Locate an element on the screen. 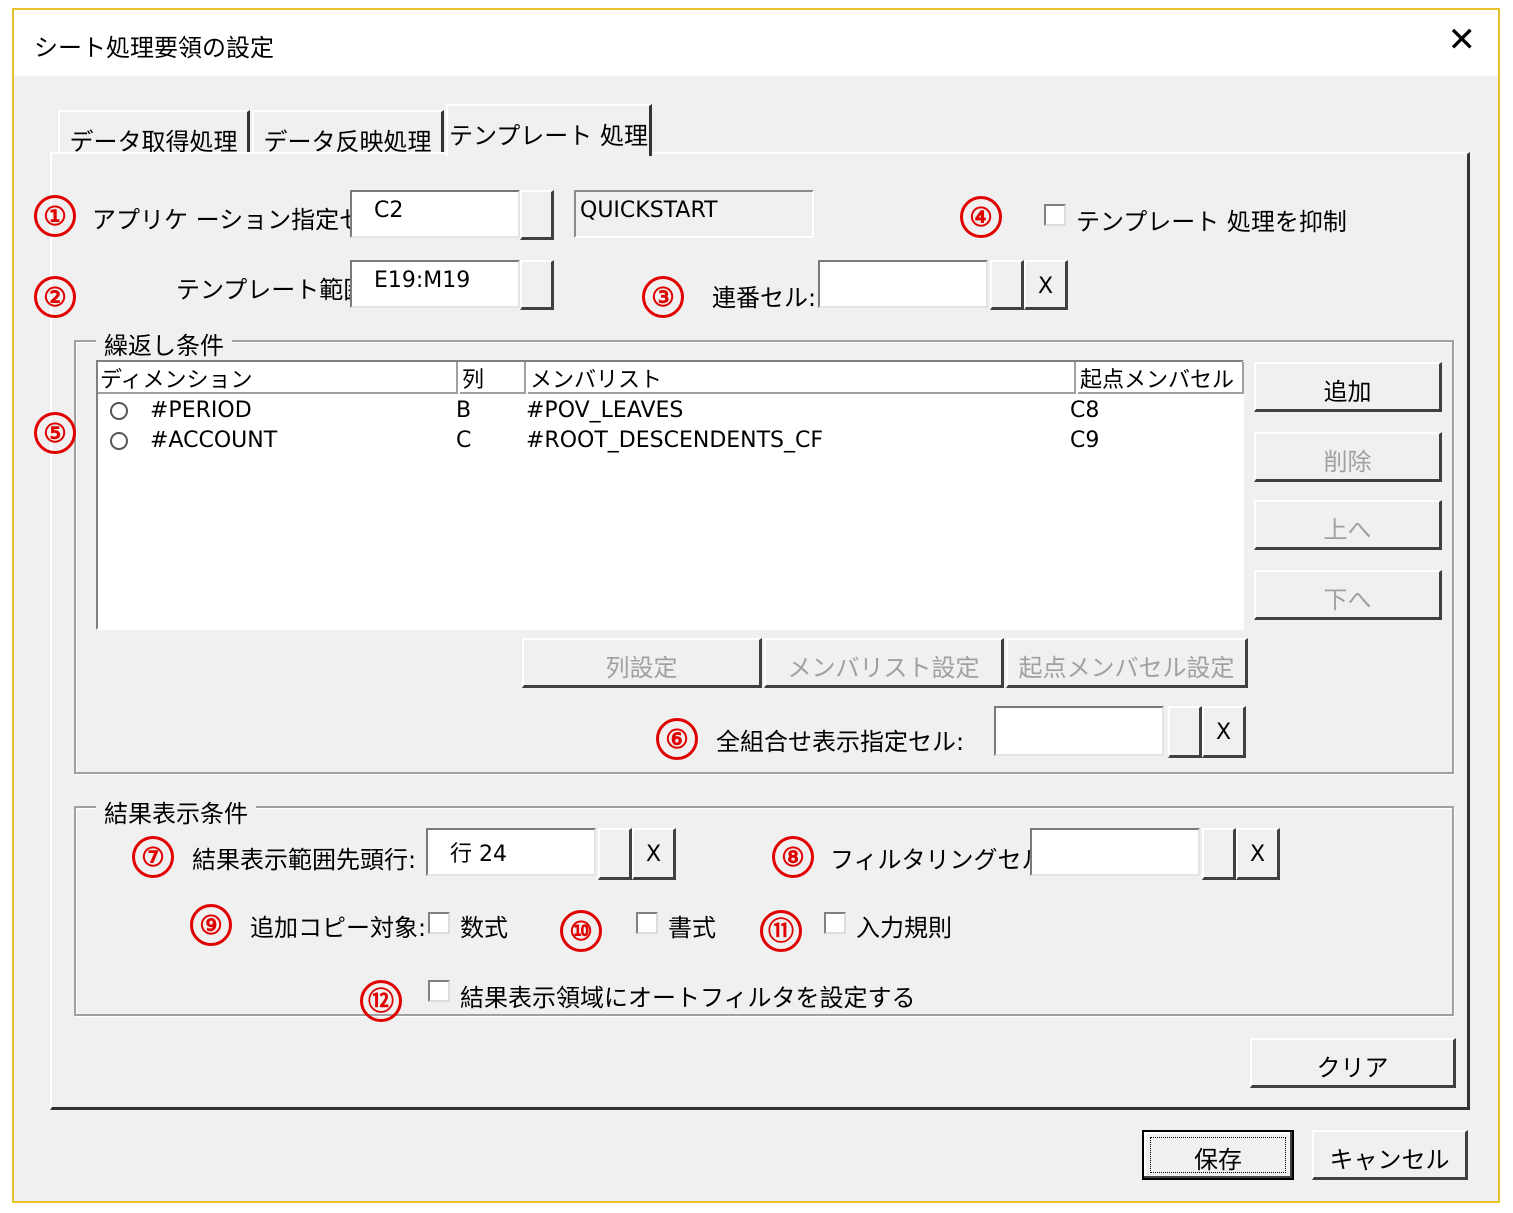 This screenshot has width=1513, height=1213. all-combo-cell-clear-button: X is located at coordinates (1224, 732).